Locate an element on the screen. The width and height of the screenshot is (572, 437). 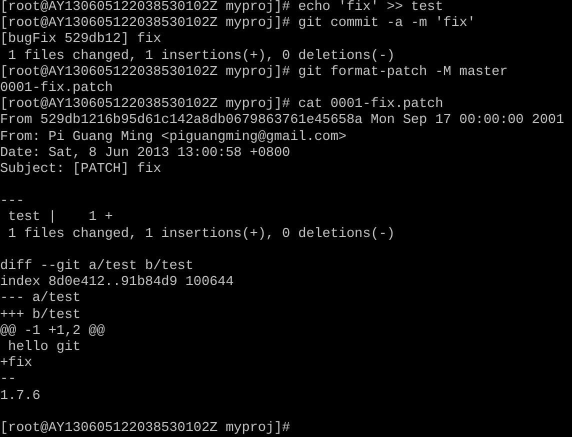
terminal-line: -- is located at coordinates (8, 380).